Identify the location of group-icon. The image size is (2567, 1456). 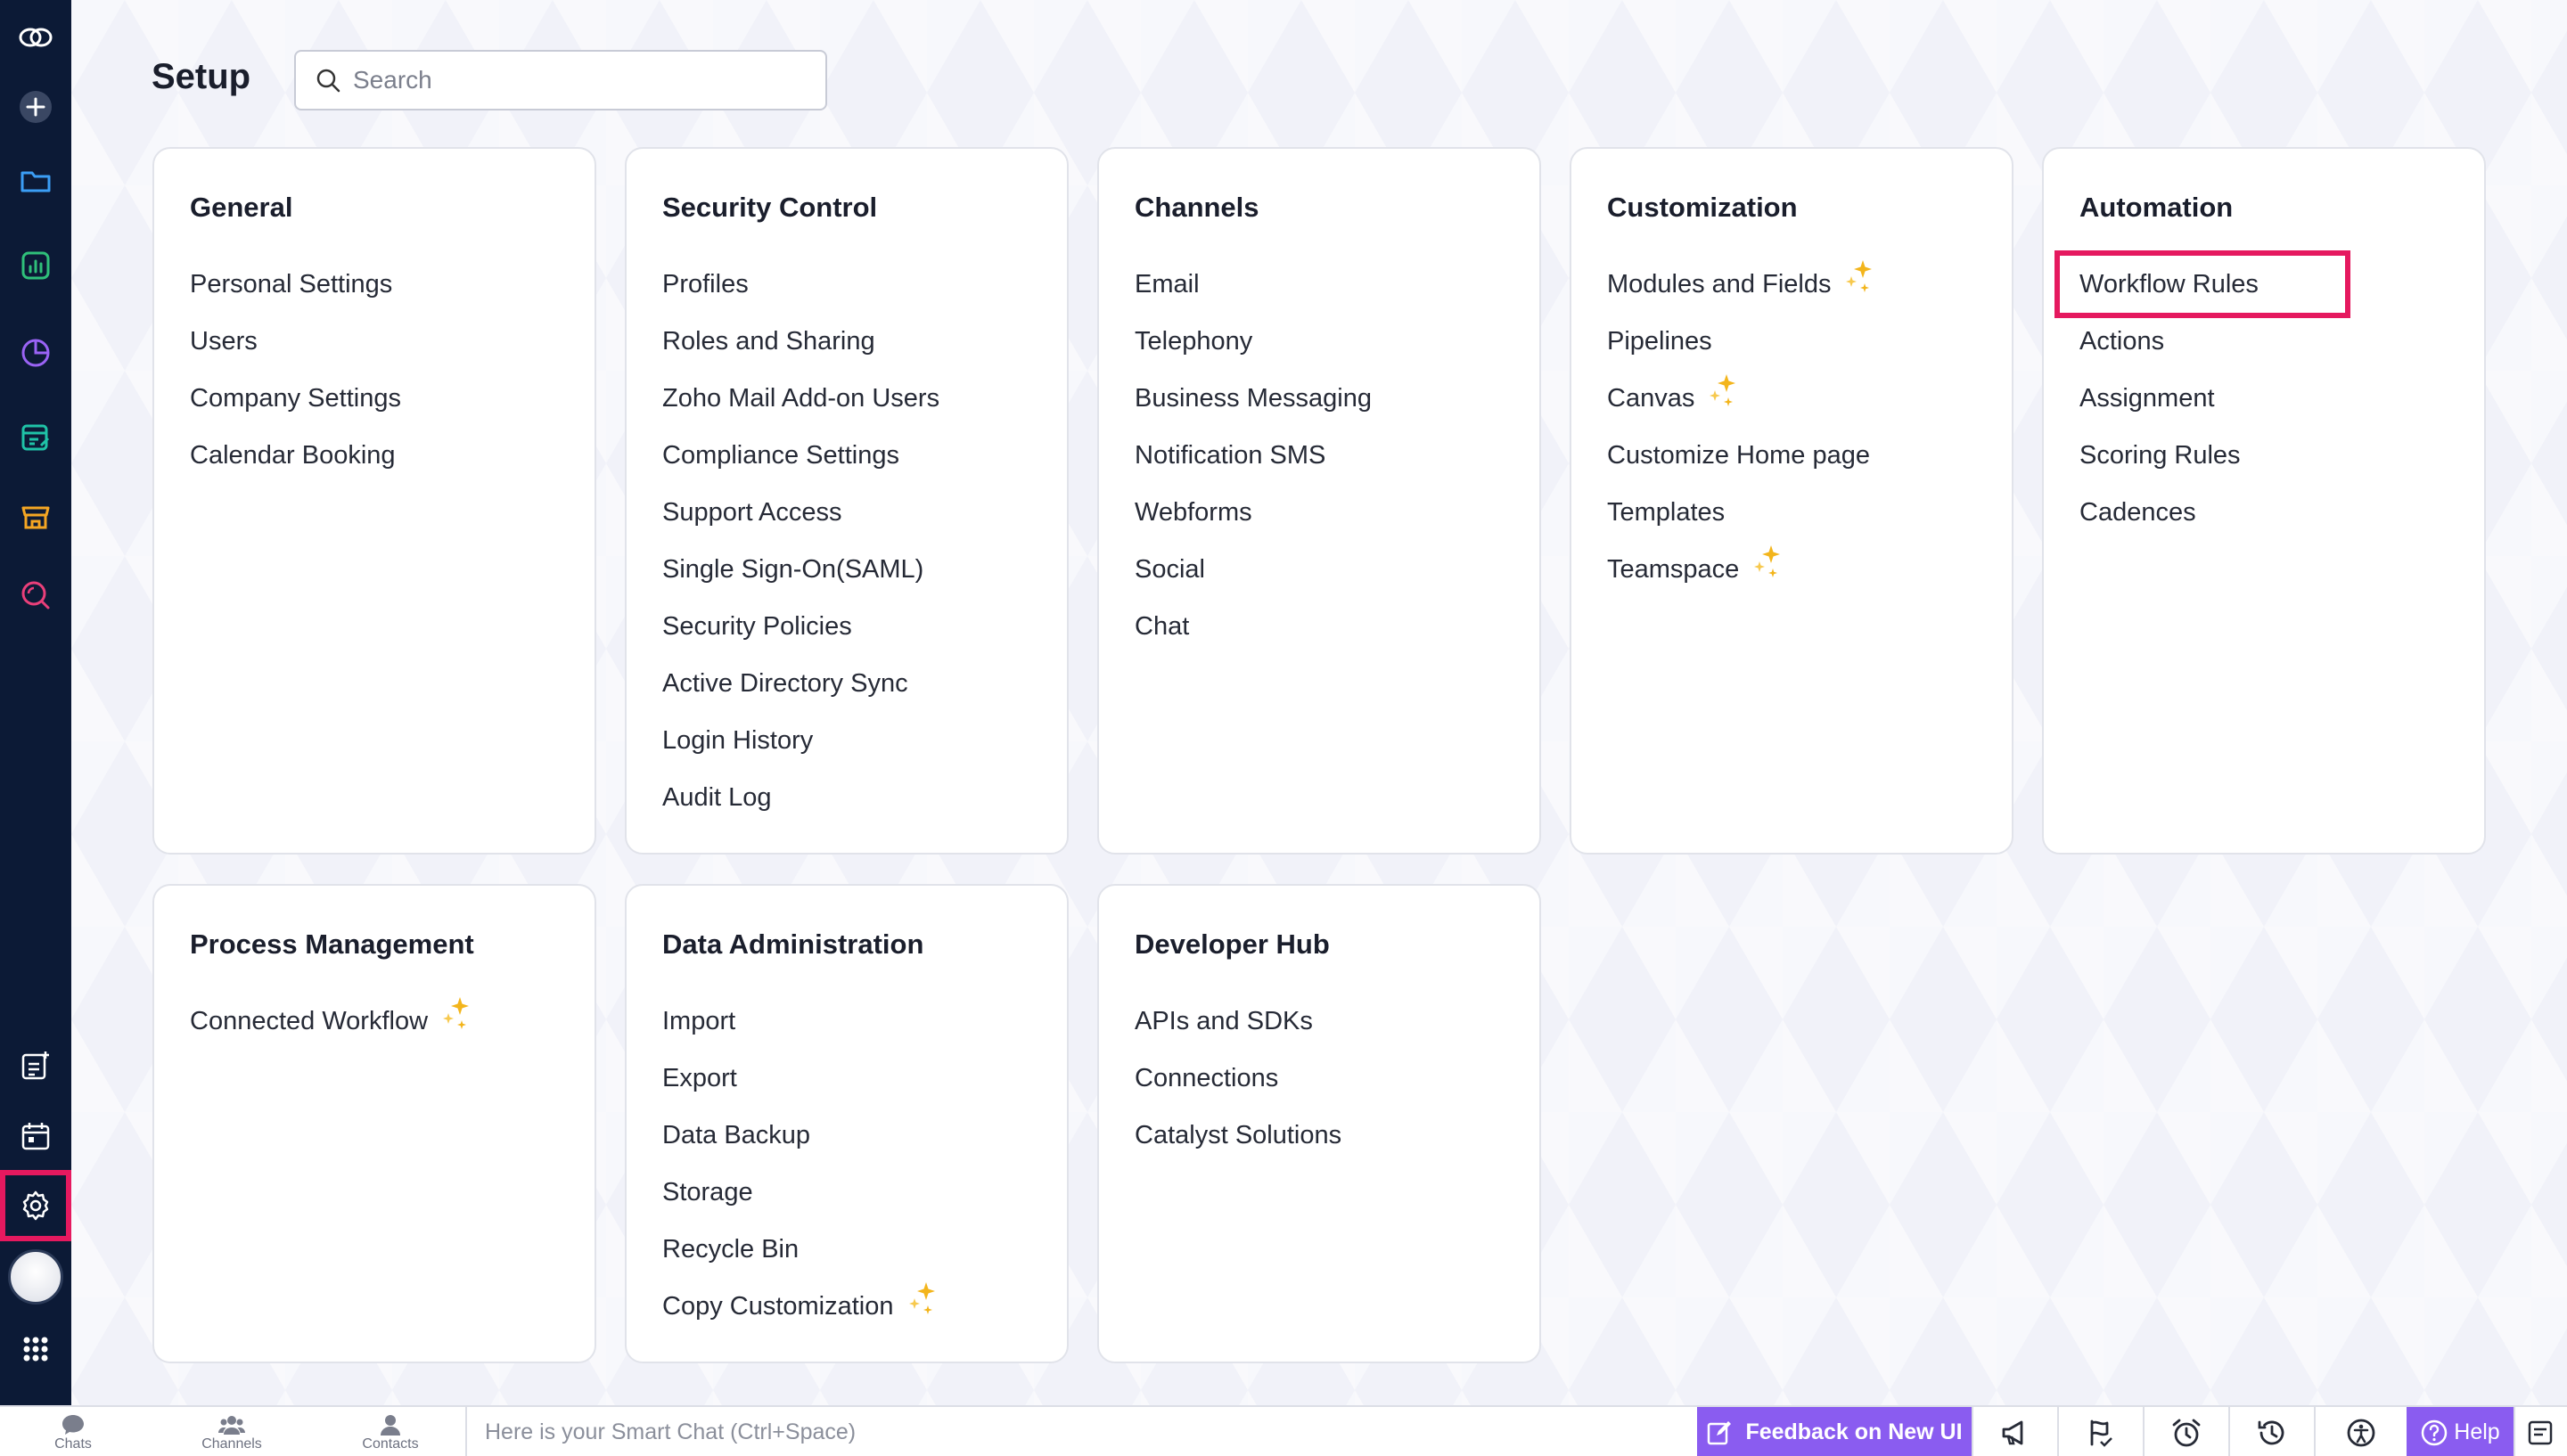
(231, 1425).